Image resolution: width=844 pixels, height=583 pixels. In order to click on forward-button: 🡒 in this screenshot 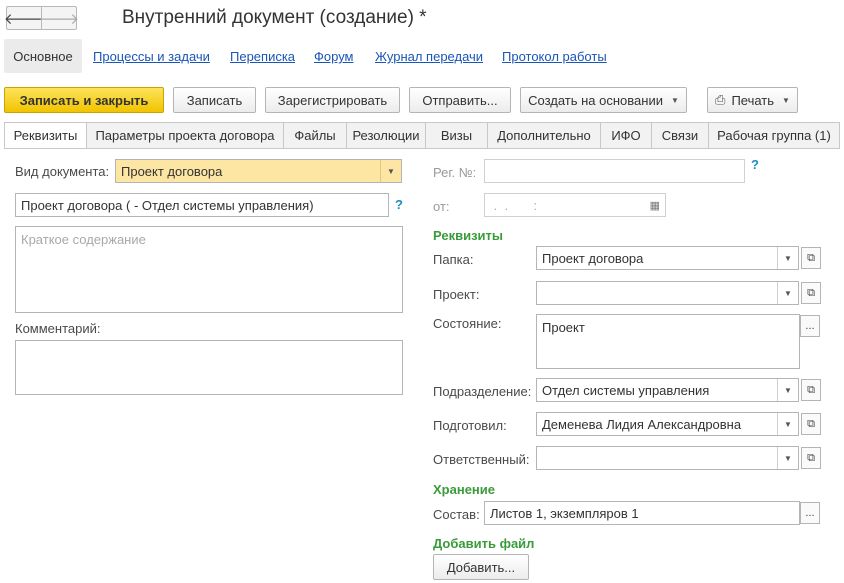, I will do `click(59, 18)`.